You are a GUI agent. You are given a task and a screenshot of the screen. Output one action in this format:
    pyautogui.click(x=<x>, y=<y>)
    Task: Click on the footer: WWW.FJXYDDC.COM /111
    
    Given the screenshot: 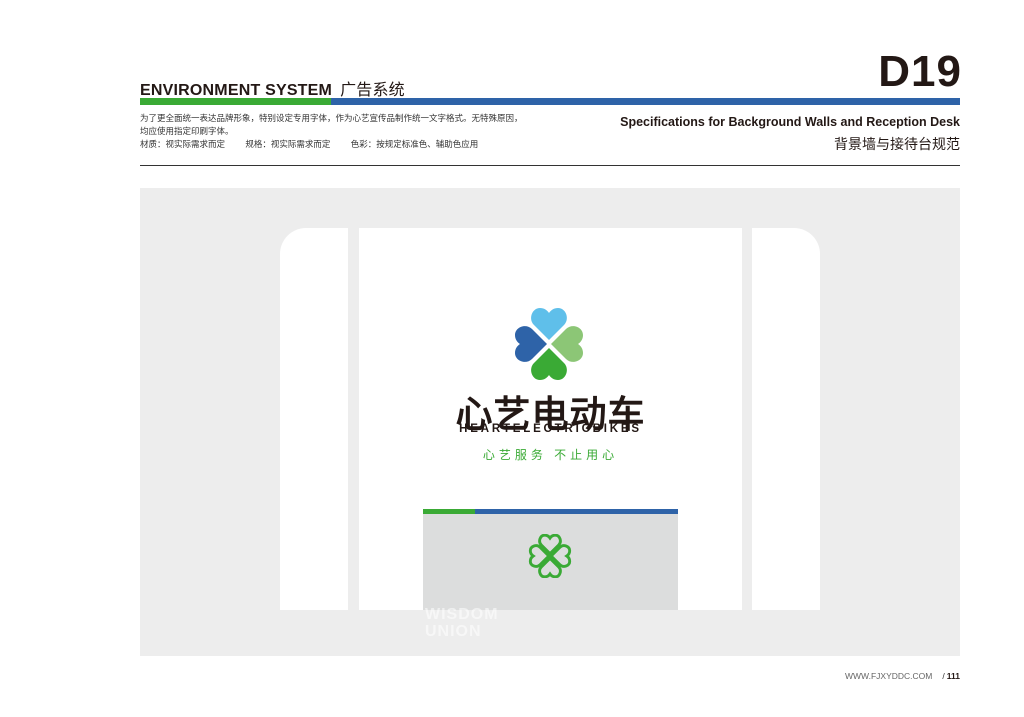 What is the action you would take?
    pyautogui.click(x=902, y=676)
    